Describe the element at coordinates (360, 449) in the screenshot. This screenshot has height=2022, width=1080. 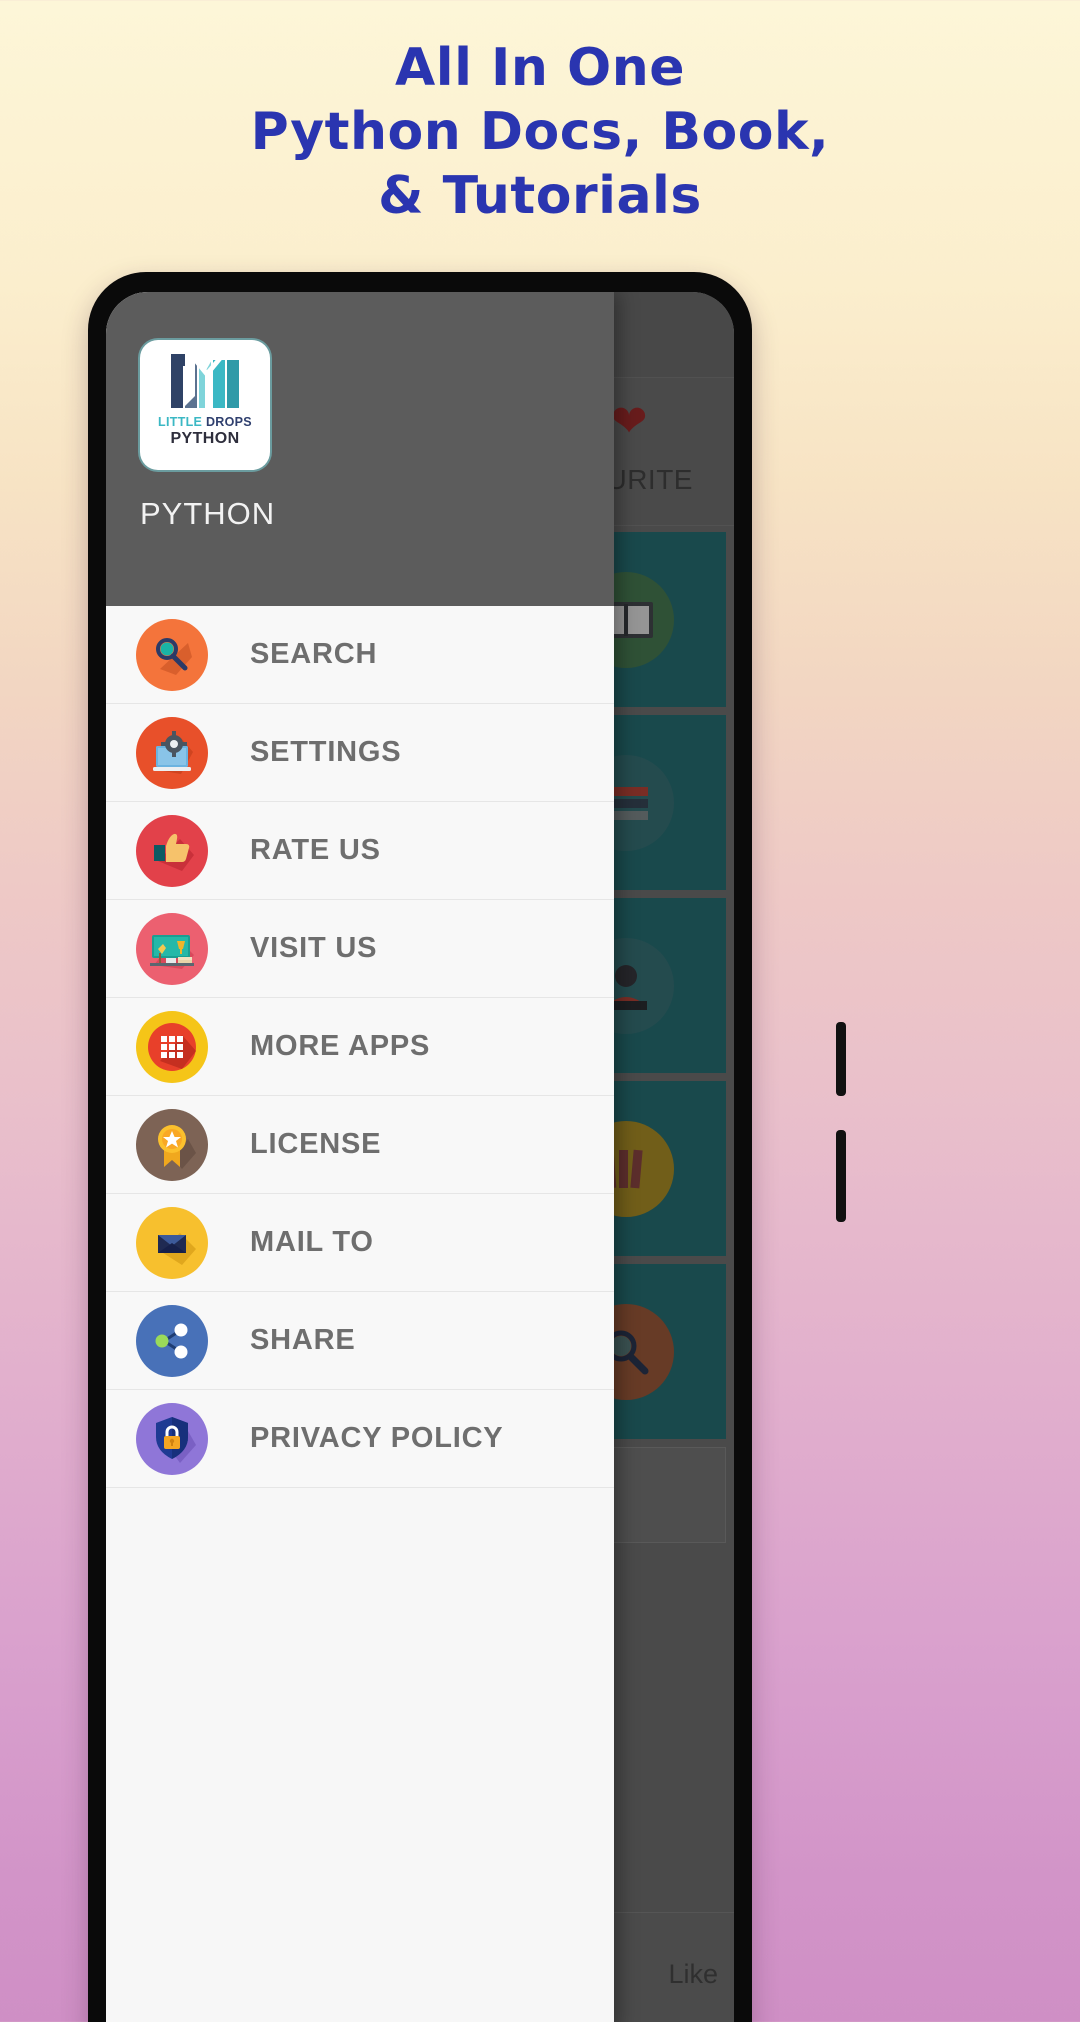
I see `drawer-header: LITTLE DROPS PYTHON PYTHON` at that location.